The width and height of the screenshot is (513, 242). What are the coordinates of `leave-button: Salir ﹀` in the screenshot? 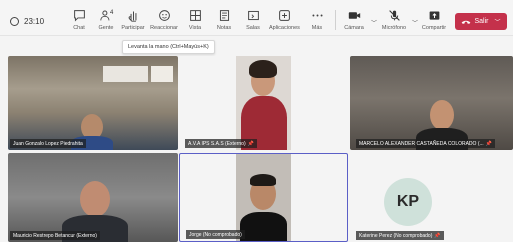 It's located at (481, 21).